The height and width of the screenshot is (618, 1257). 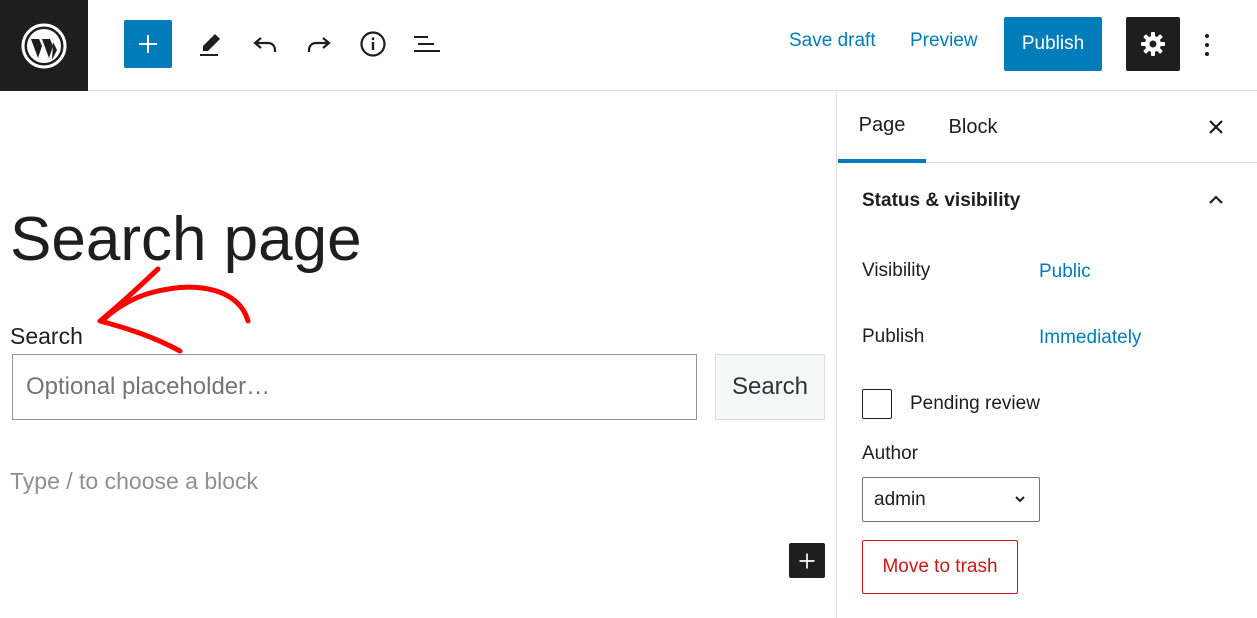 What do you see at coordinates (900, 499) in the screenshot?
I see `author-select-value: admin` at bounding box center [900, 499].